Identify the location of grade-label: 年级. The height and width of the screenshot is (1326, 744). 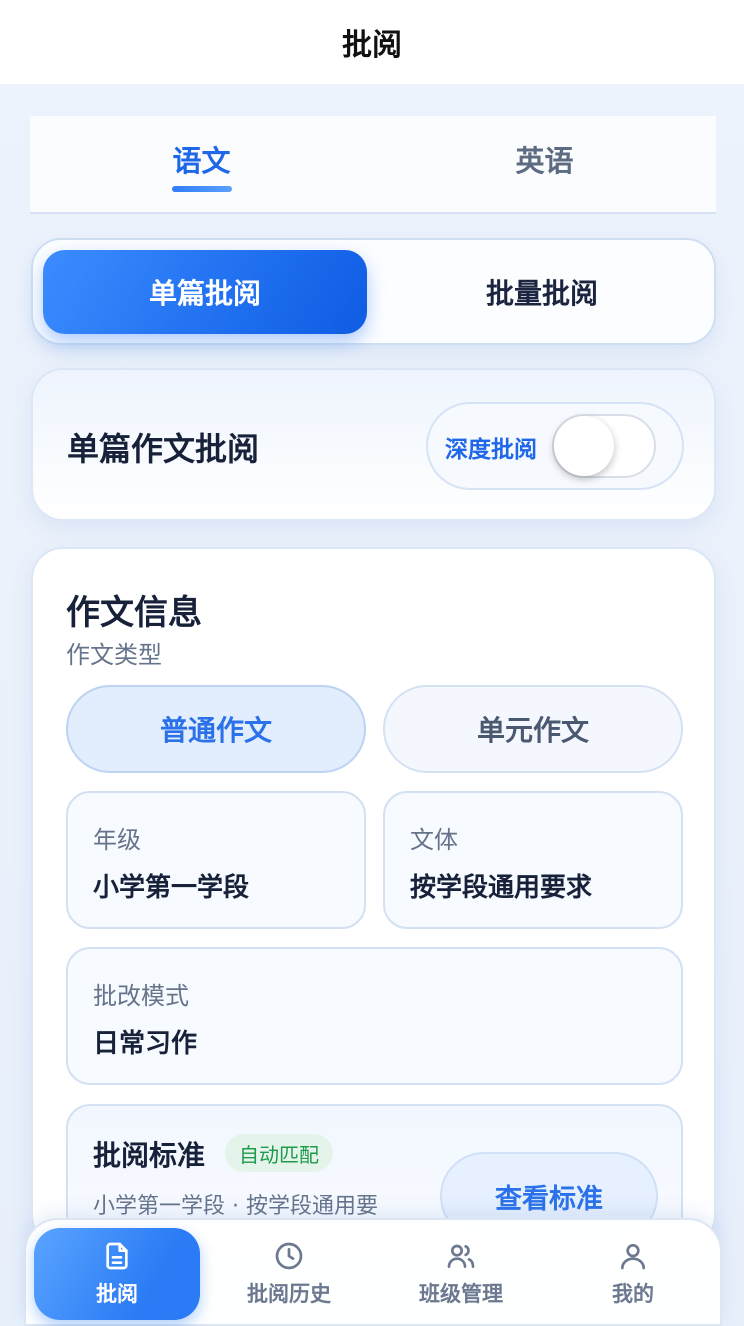
(117, 840).